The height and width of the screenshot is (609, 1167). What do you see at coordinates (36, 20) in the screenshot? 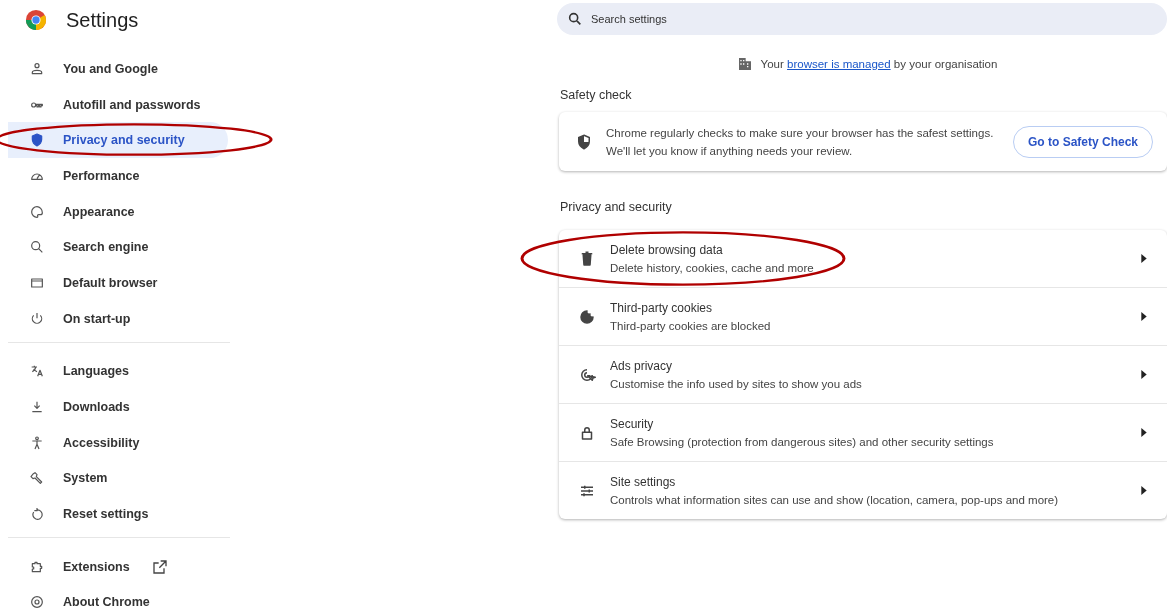
I see `chrome-logo-icon` at bounding box center [36, 20].